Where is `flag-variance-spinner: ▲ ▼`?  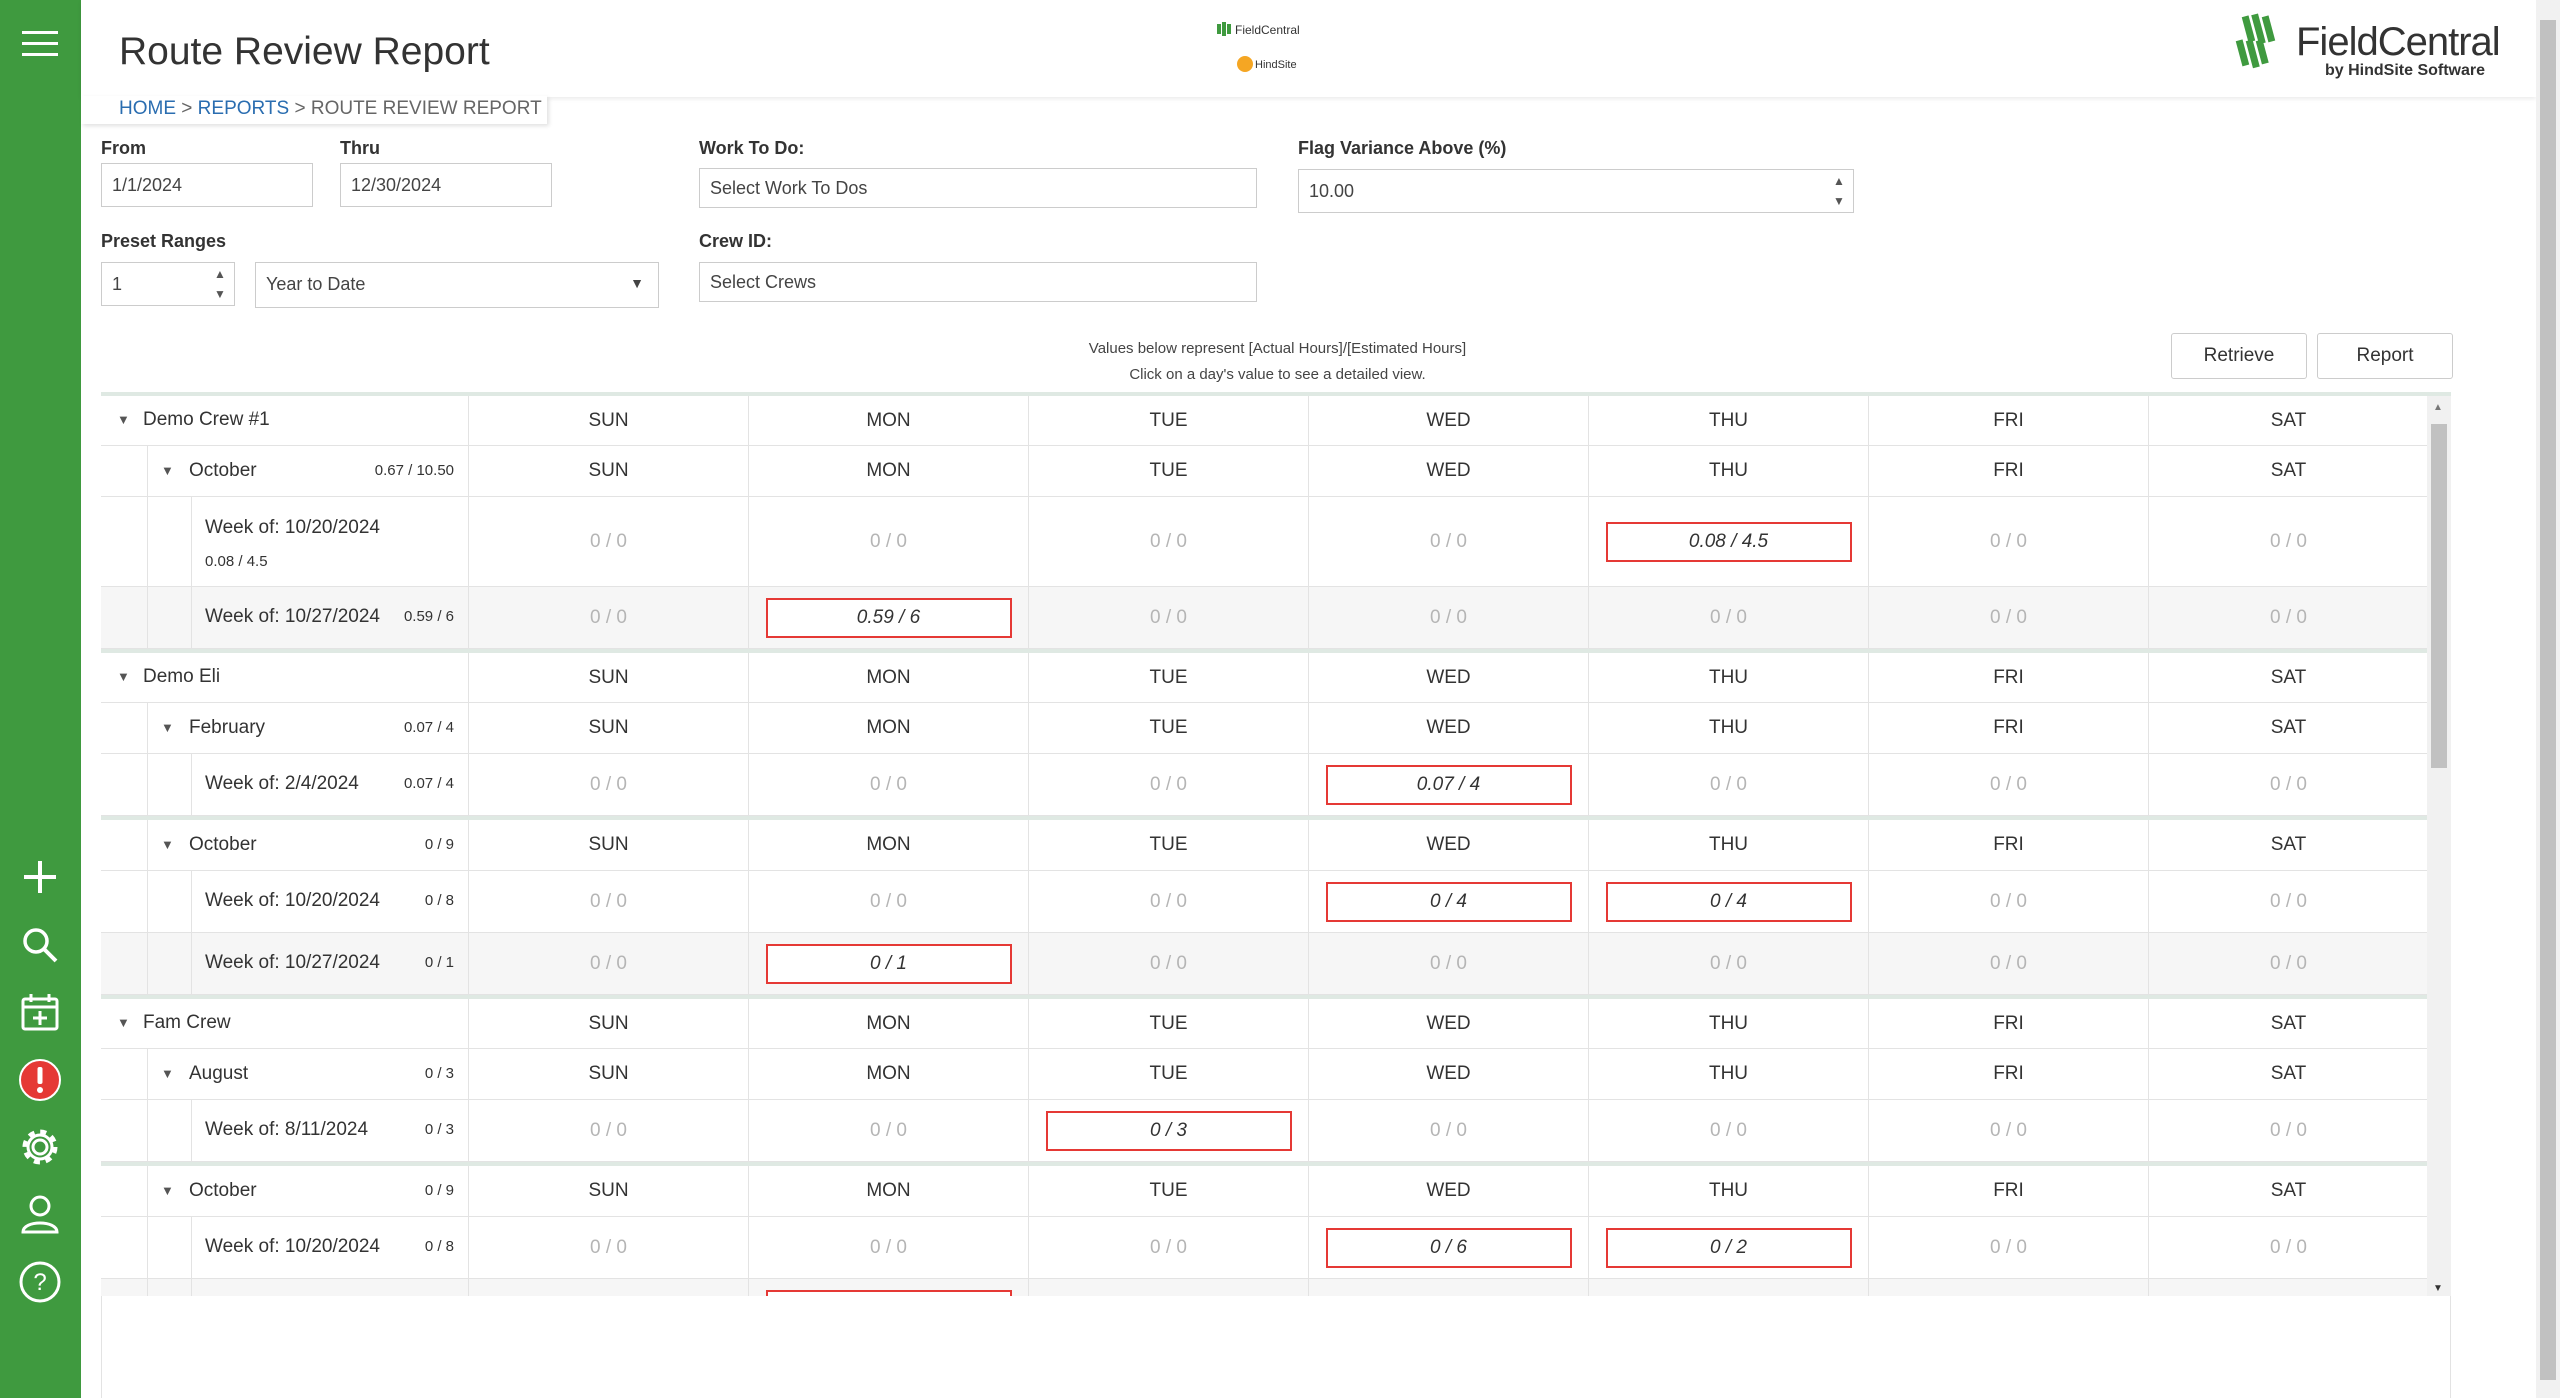
flag-variance-spinner: ▲ ▼ is located at coordinates (1839, 191).